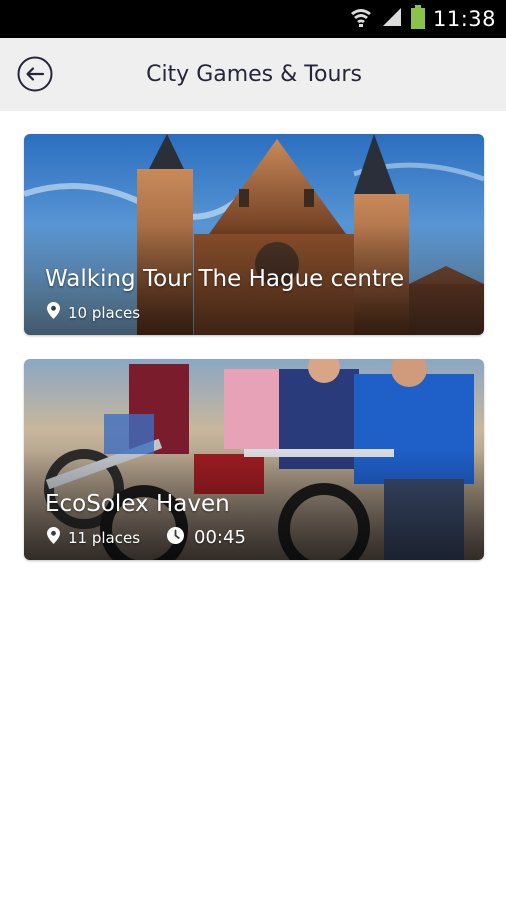  What do you see at coordinates (146, 537) in the screenshot?
I see `tour-meta: 11 places 00:45` at bounding box center [146, 537].